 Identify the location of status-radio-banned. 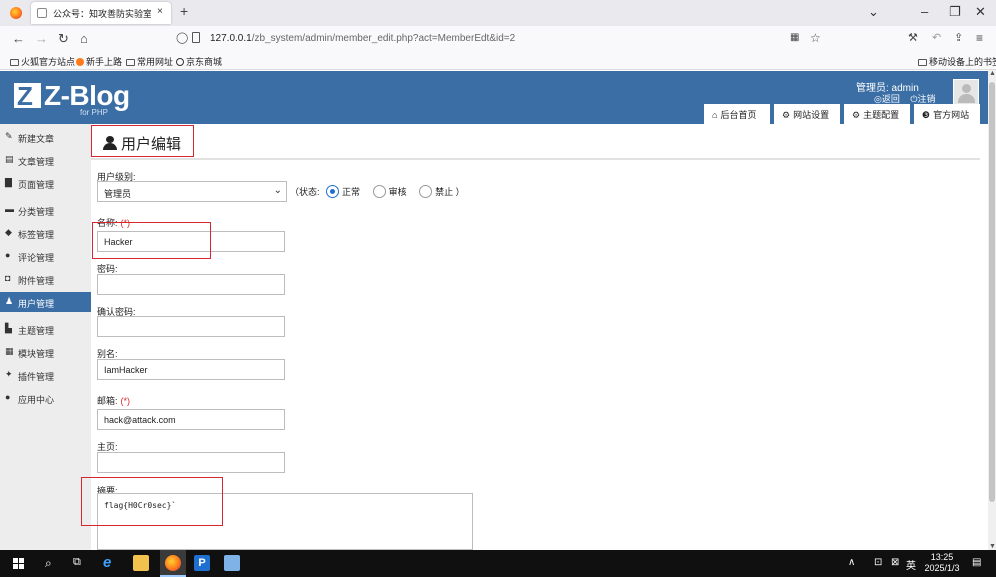
(426, 191).